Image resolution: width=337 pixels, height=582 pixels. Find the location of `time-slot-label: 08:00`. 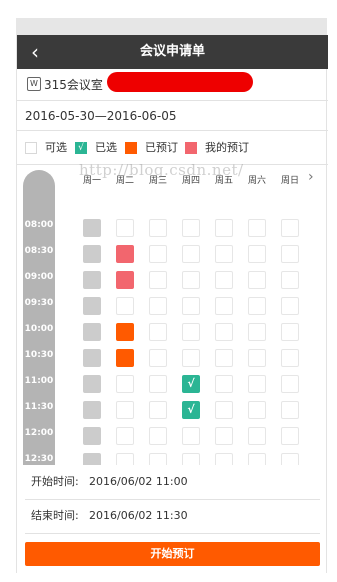

time-slot-label: 08:00 is located at coordinates (39, 225).